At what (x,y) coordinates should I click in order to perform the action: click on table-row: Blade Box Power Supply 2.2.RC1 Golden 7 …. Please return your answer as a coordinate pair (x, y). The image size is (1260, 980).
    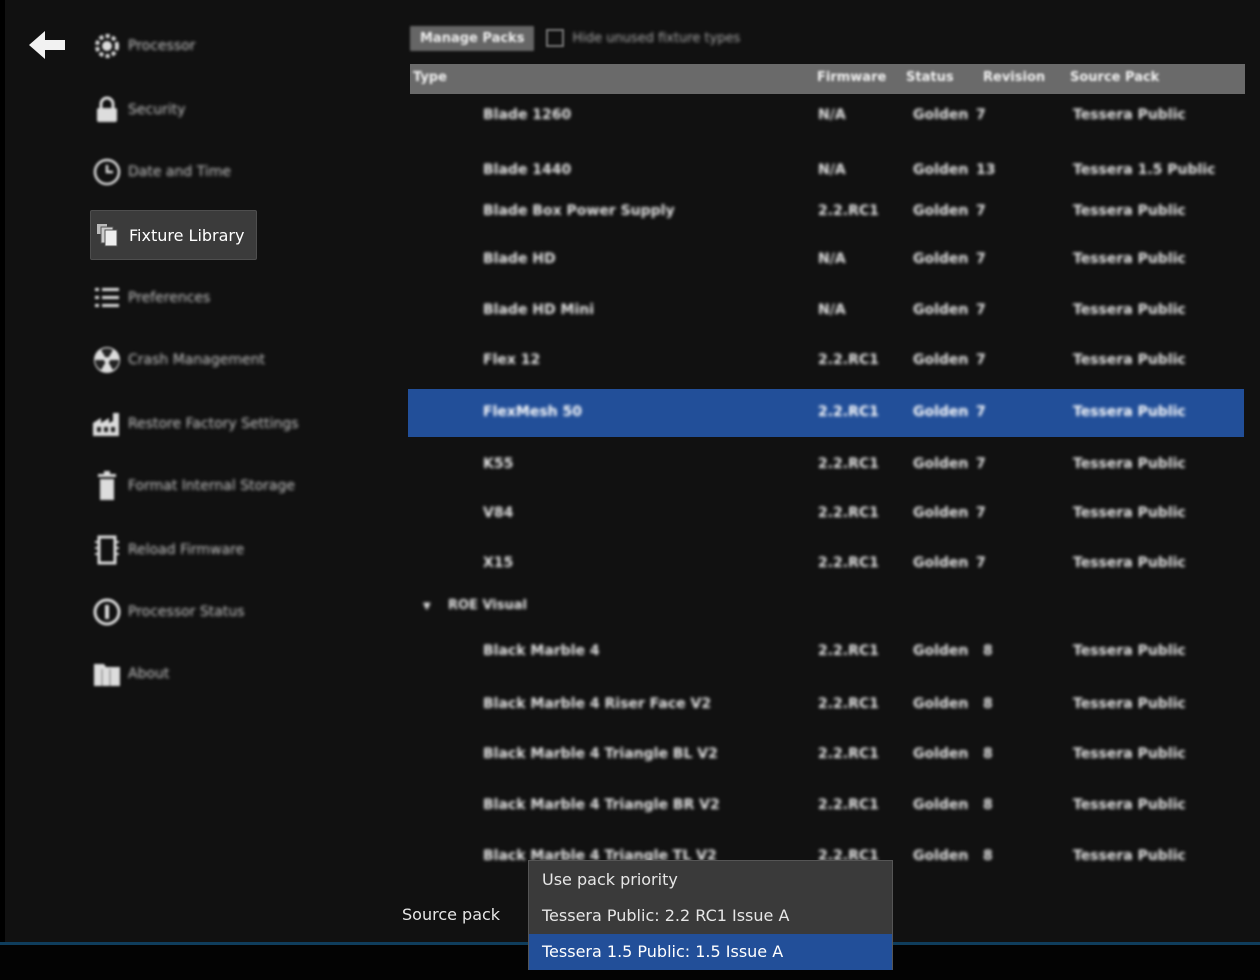
    Looking at the image, I should click on (826, 212).